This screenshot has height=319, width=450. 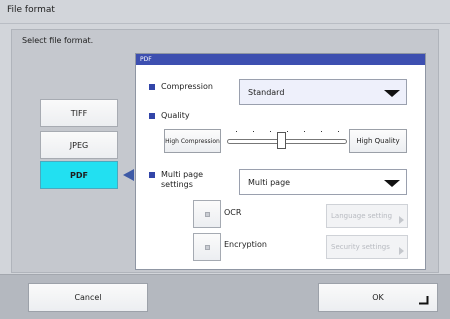 What do you see at coordinates (269, 182) in the screenshot?
I see `multipage-value: Multi page` at bounding box center [269, 182].